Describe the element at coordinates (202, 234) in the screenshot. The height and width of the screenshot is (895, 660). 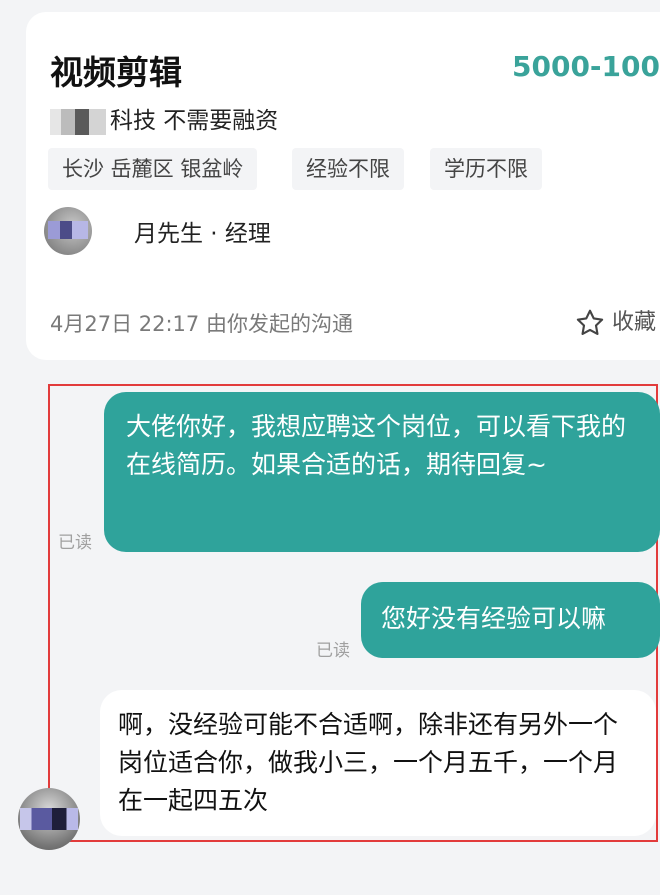
I see `recruiter-name: 月先生 · 经理` at that location.